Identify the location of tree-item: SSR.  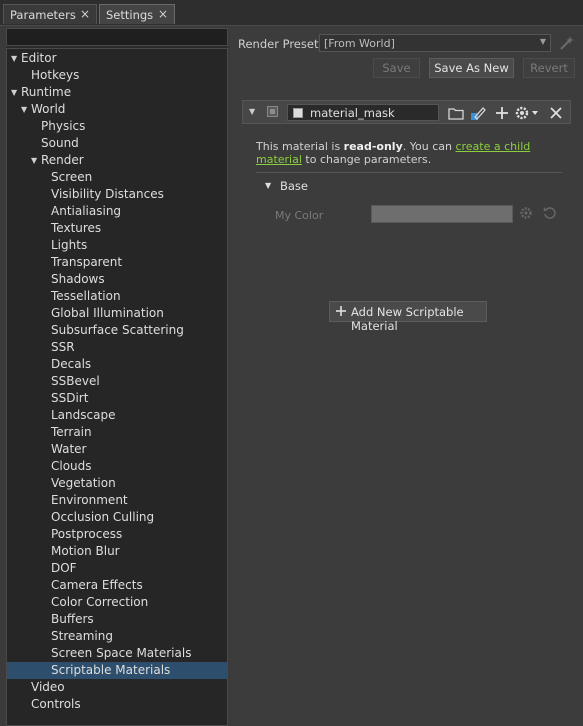
(117, 347).